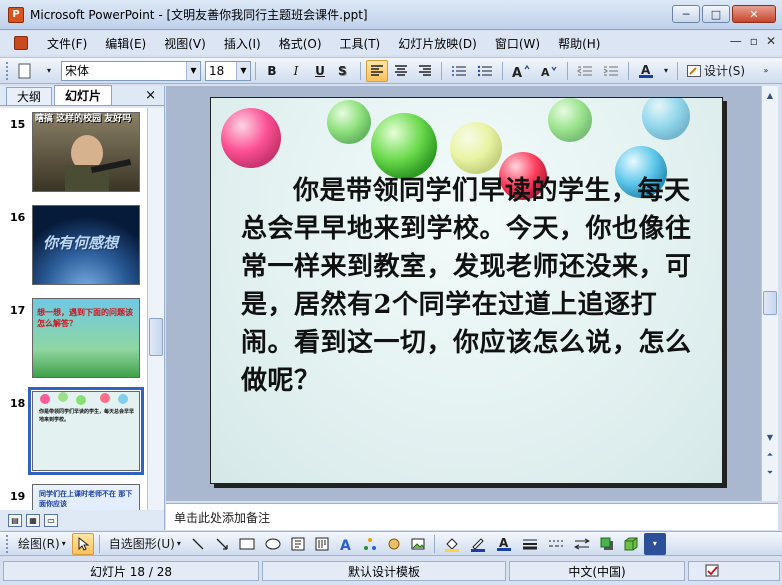 The width and height of the screenshot is (782, 585). I want to click on tab-slides: 幻灯片, so click(83, 95).